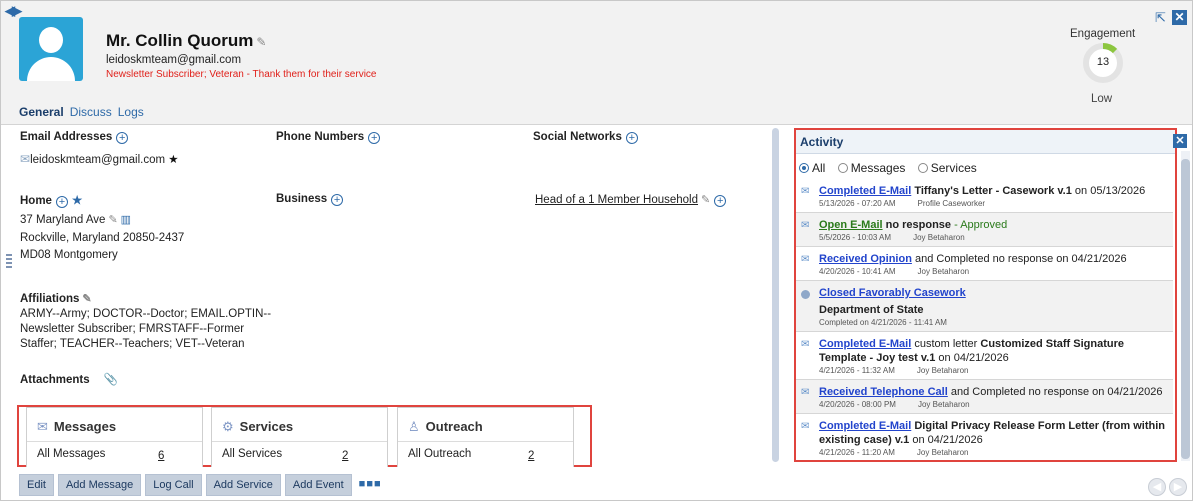 The height and width of the screenshot is (501, 1193). Describe the element at coordinates (114, 437) in the screenshot. I see `messages-widget: ✉ Messages All Messages 6` at that location.